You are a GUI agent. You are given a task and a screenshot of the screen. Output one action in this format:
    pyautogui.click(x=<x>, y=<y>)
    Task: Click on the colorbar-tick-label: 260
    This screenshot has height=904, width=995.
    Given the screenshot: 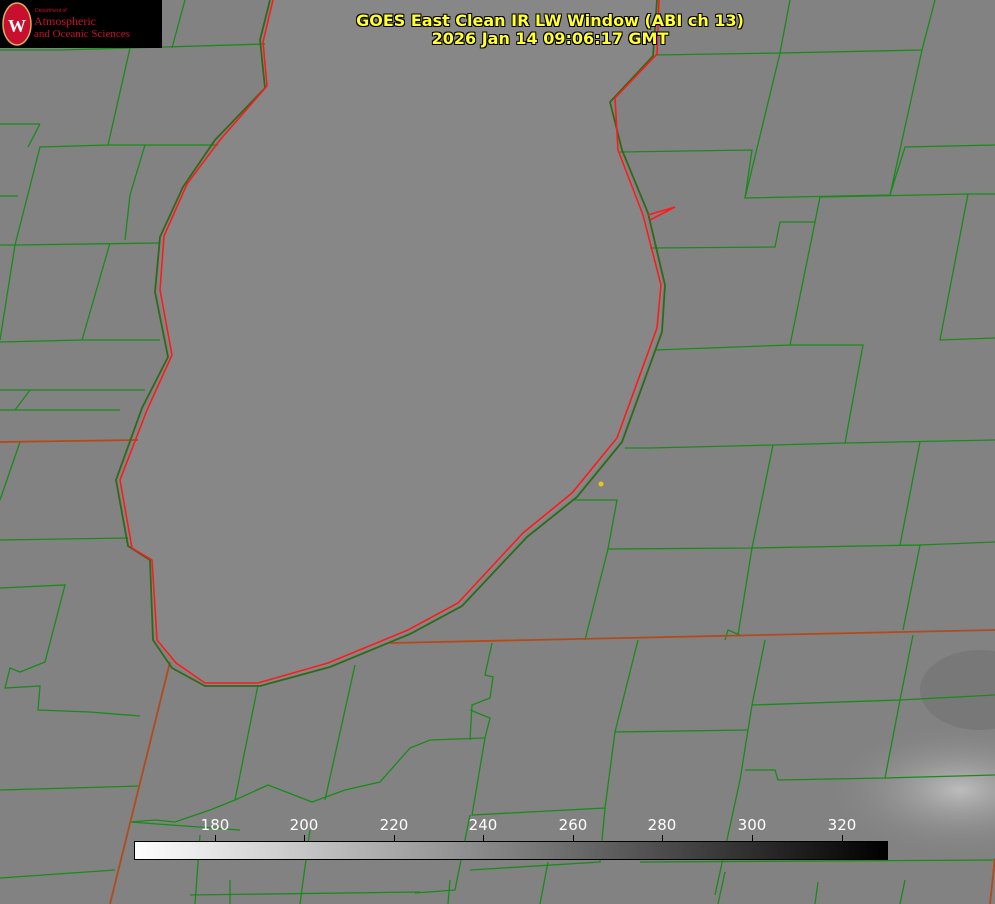 What is the action you would take?
    pyautogui.click(x=573, y=825)
    